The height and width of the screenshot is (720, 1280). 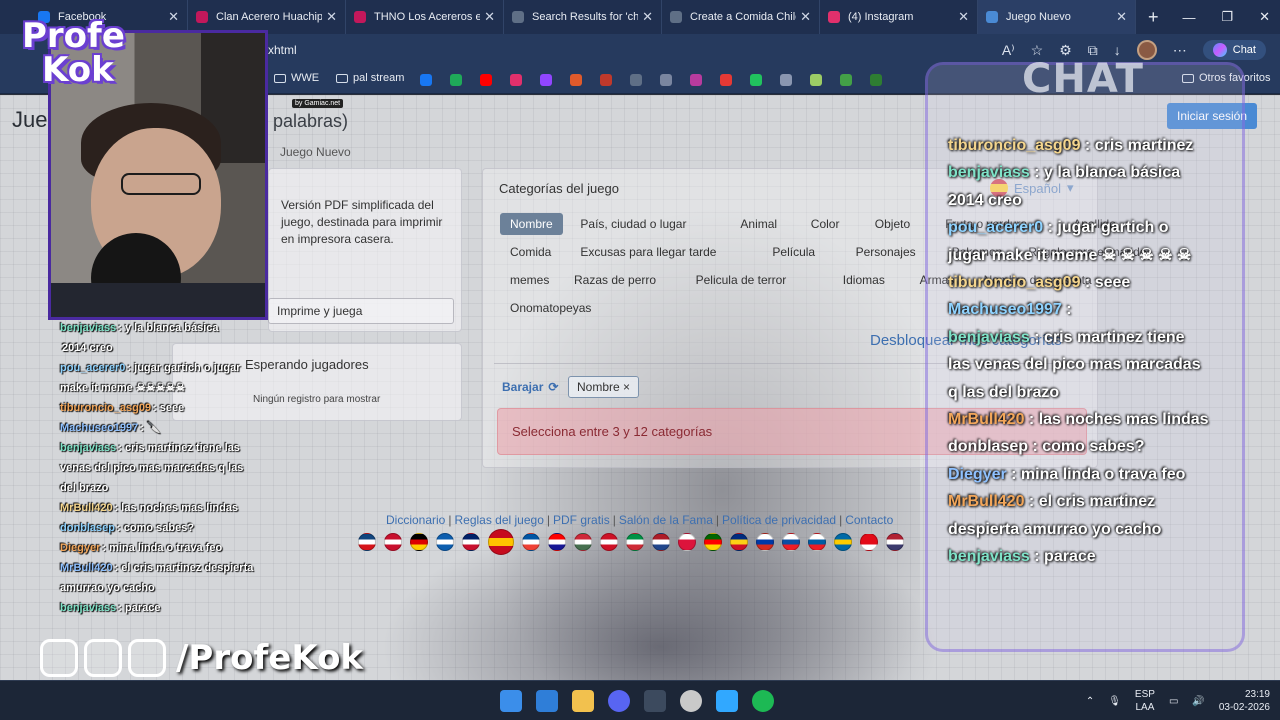 What do you see at coordinates (1180, 50) in the screenshot?
I see `more-menu-icon: ⋯` at bounding box center [1180, 50].